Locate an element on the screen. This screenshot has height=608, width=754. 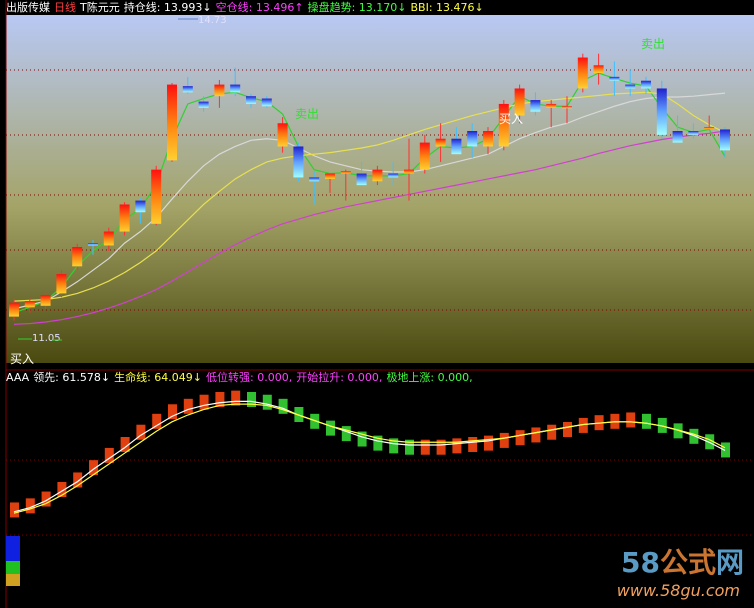
watermark-url: www.58gu.com is located at coordinates (678, 590).